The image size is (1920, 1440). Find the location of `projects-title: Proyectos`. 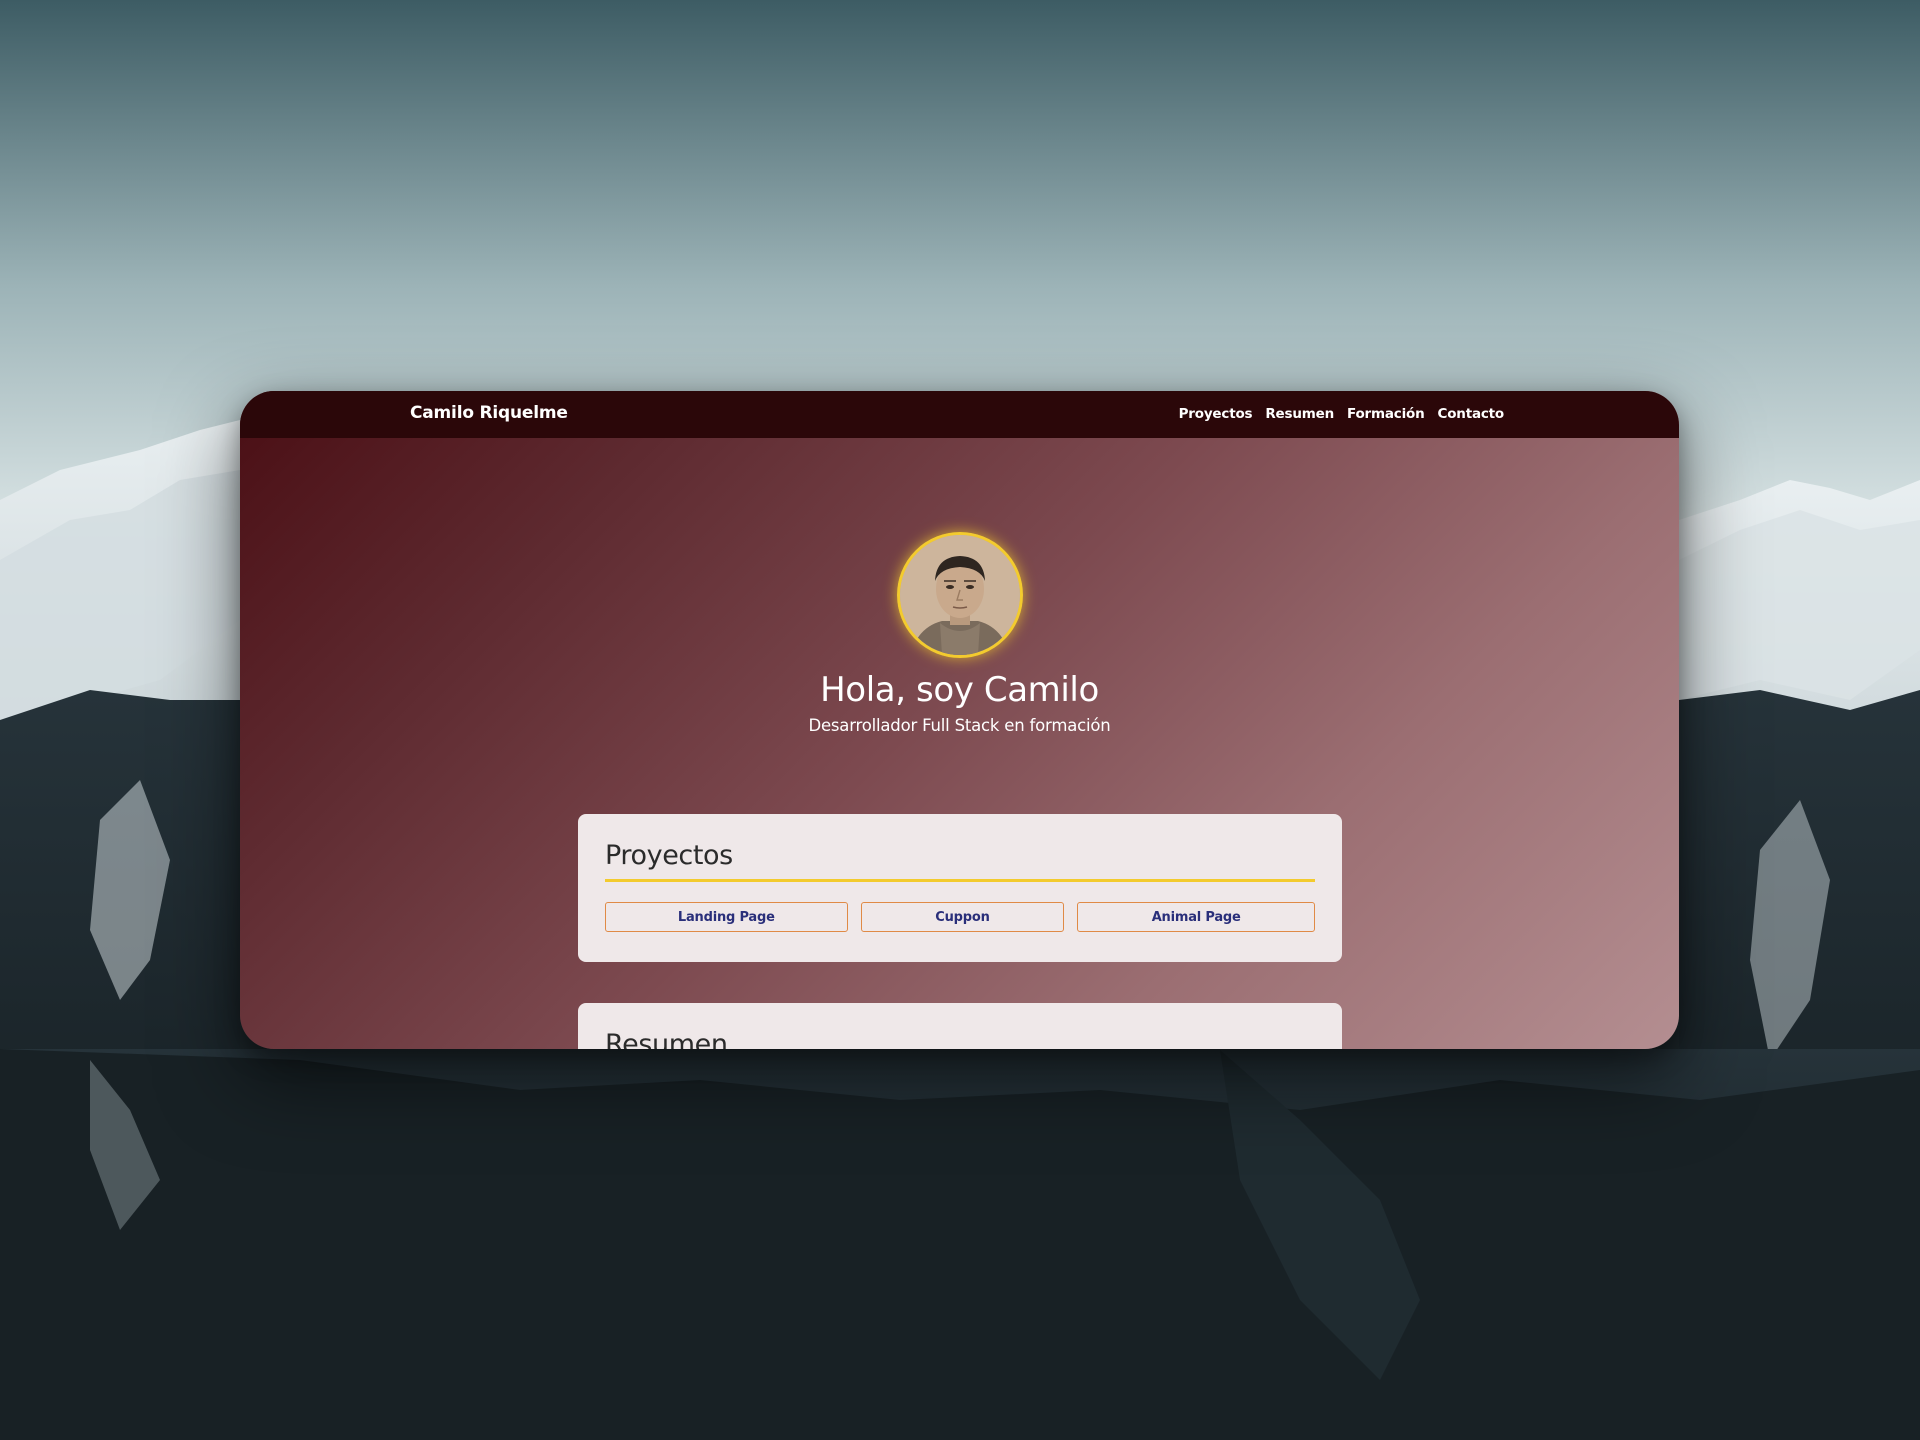

projects-title: Proyectos is located at coordinates (960, 861).